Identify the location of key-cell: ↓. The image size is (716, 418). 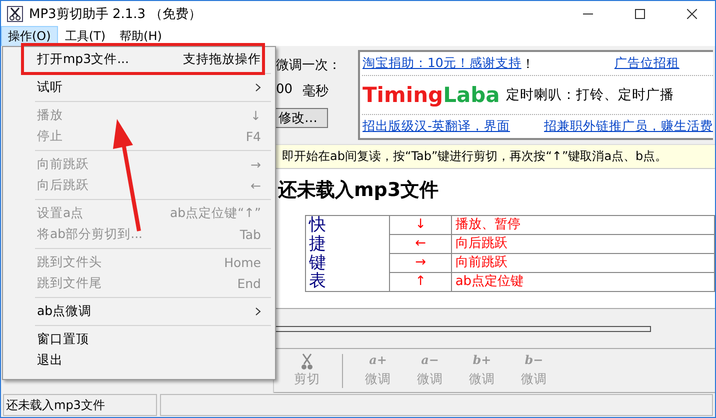
(420, 225).